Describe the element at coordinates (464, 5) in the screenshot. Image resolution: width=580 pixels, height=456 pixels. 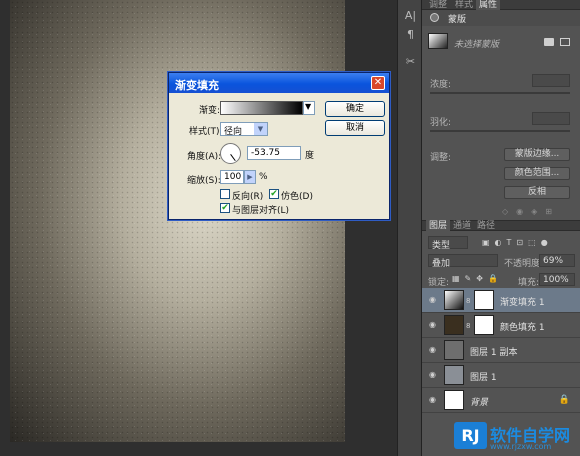
I see `tab-styles: 样式` at that location.